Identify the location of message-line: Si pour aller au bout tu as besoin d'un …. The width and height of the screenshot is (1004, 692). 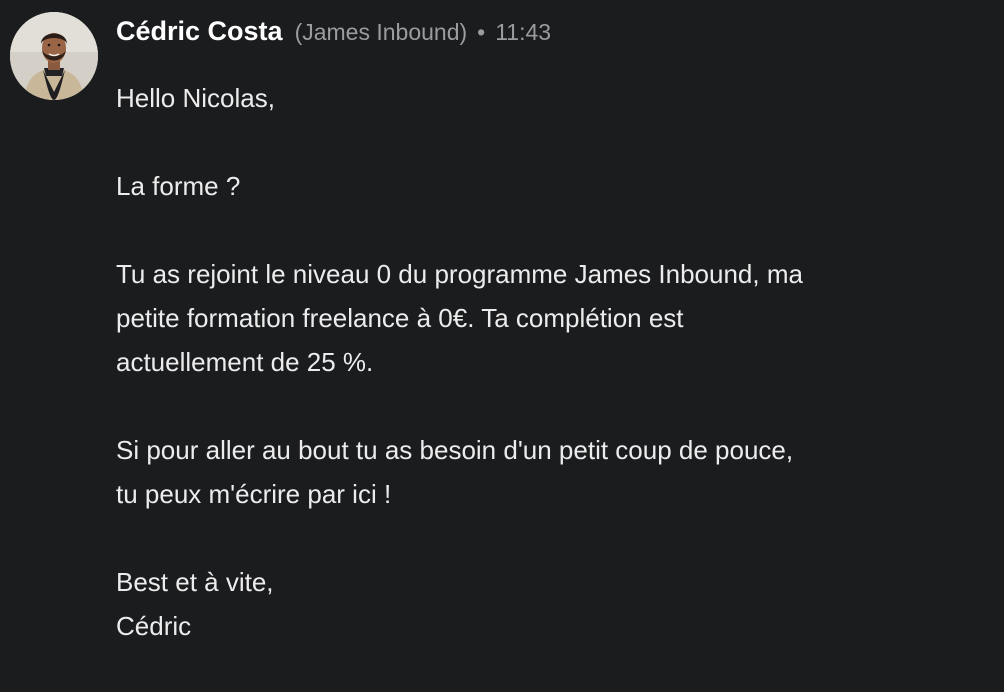
(455, 450).